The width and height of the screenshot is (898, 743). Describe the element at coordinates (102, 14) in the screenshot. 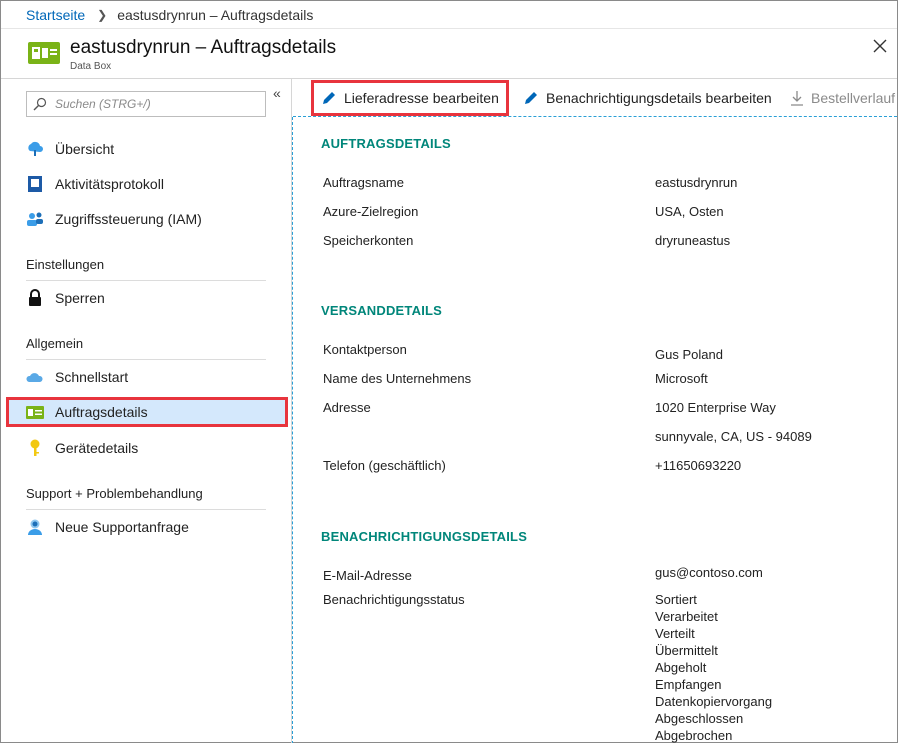

I see `chevron-right-icon: ❯` at that location.